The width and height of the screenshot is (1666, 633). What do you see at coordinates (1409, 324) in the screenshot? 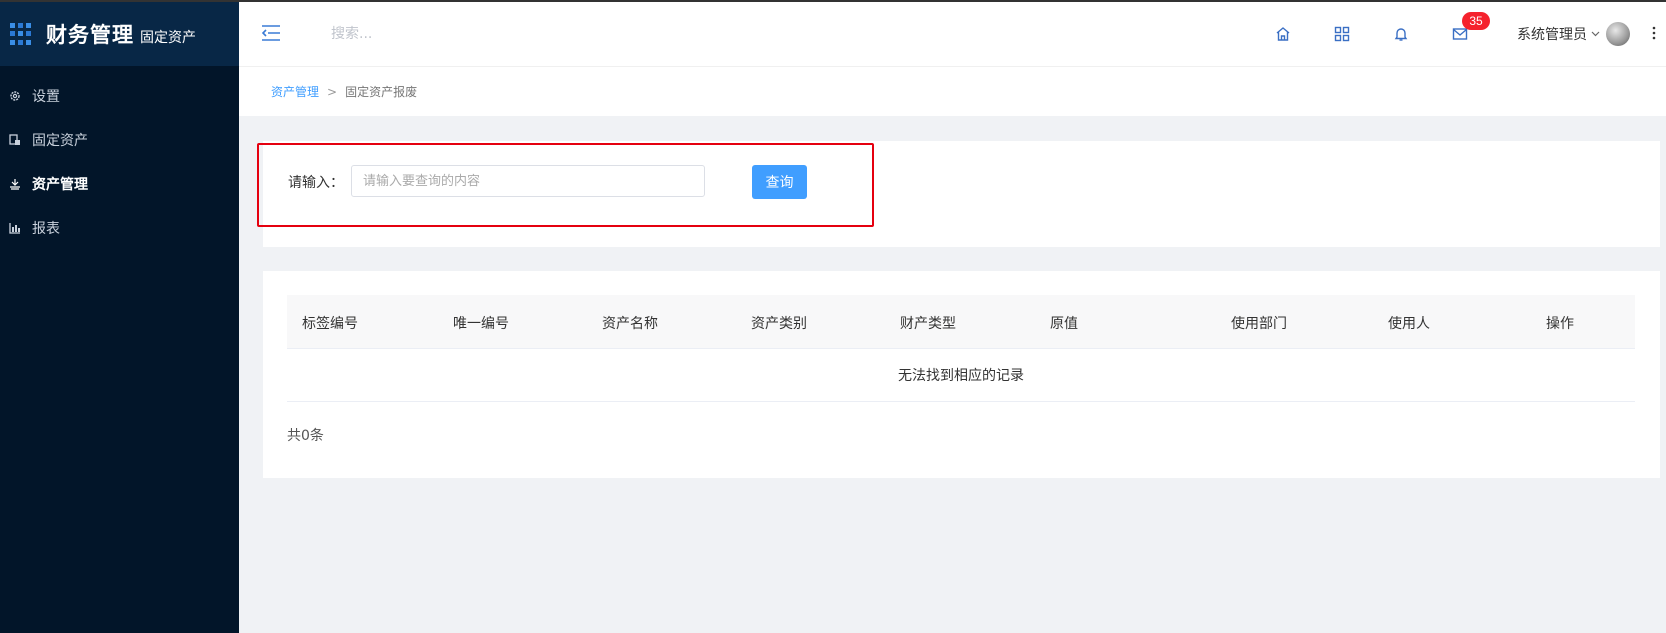
I see `column-header-user: 使用人` at bounding box center [1409, 324].